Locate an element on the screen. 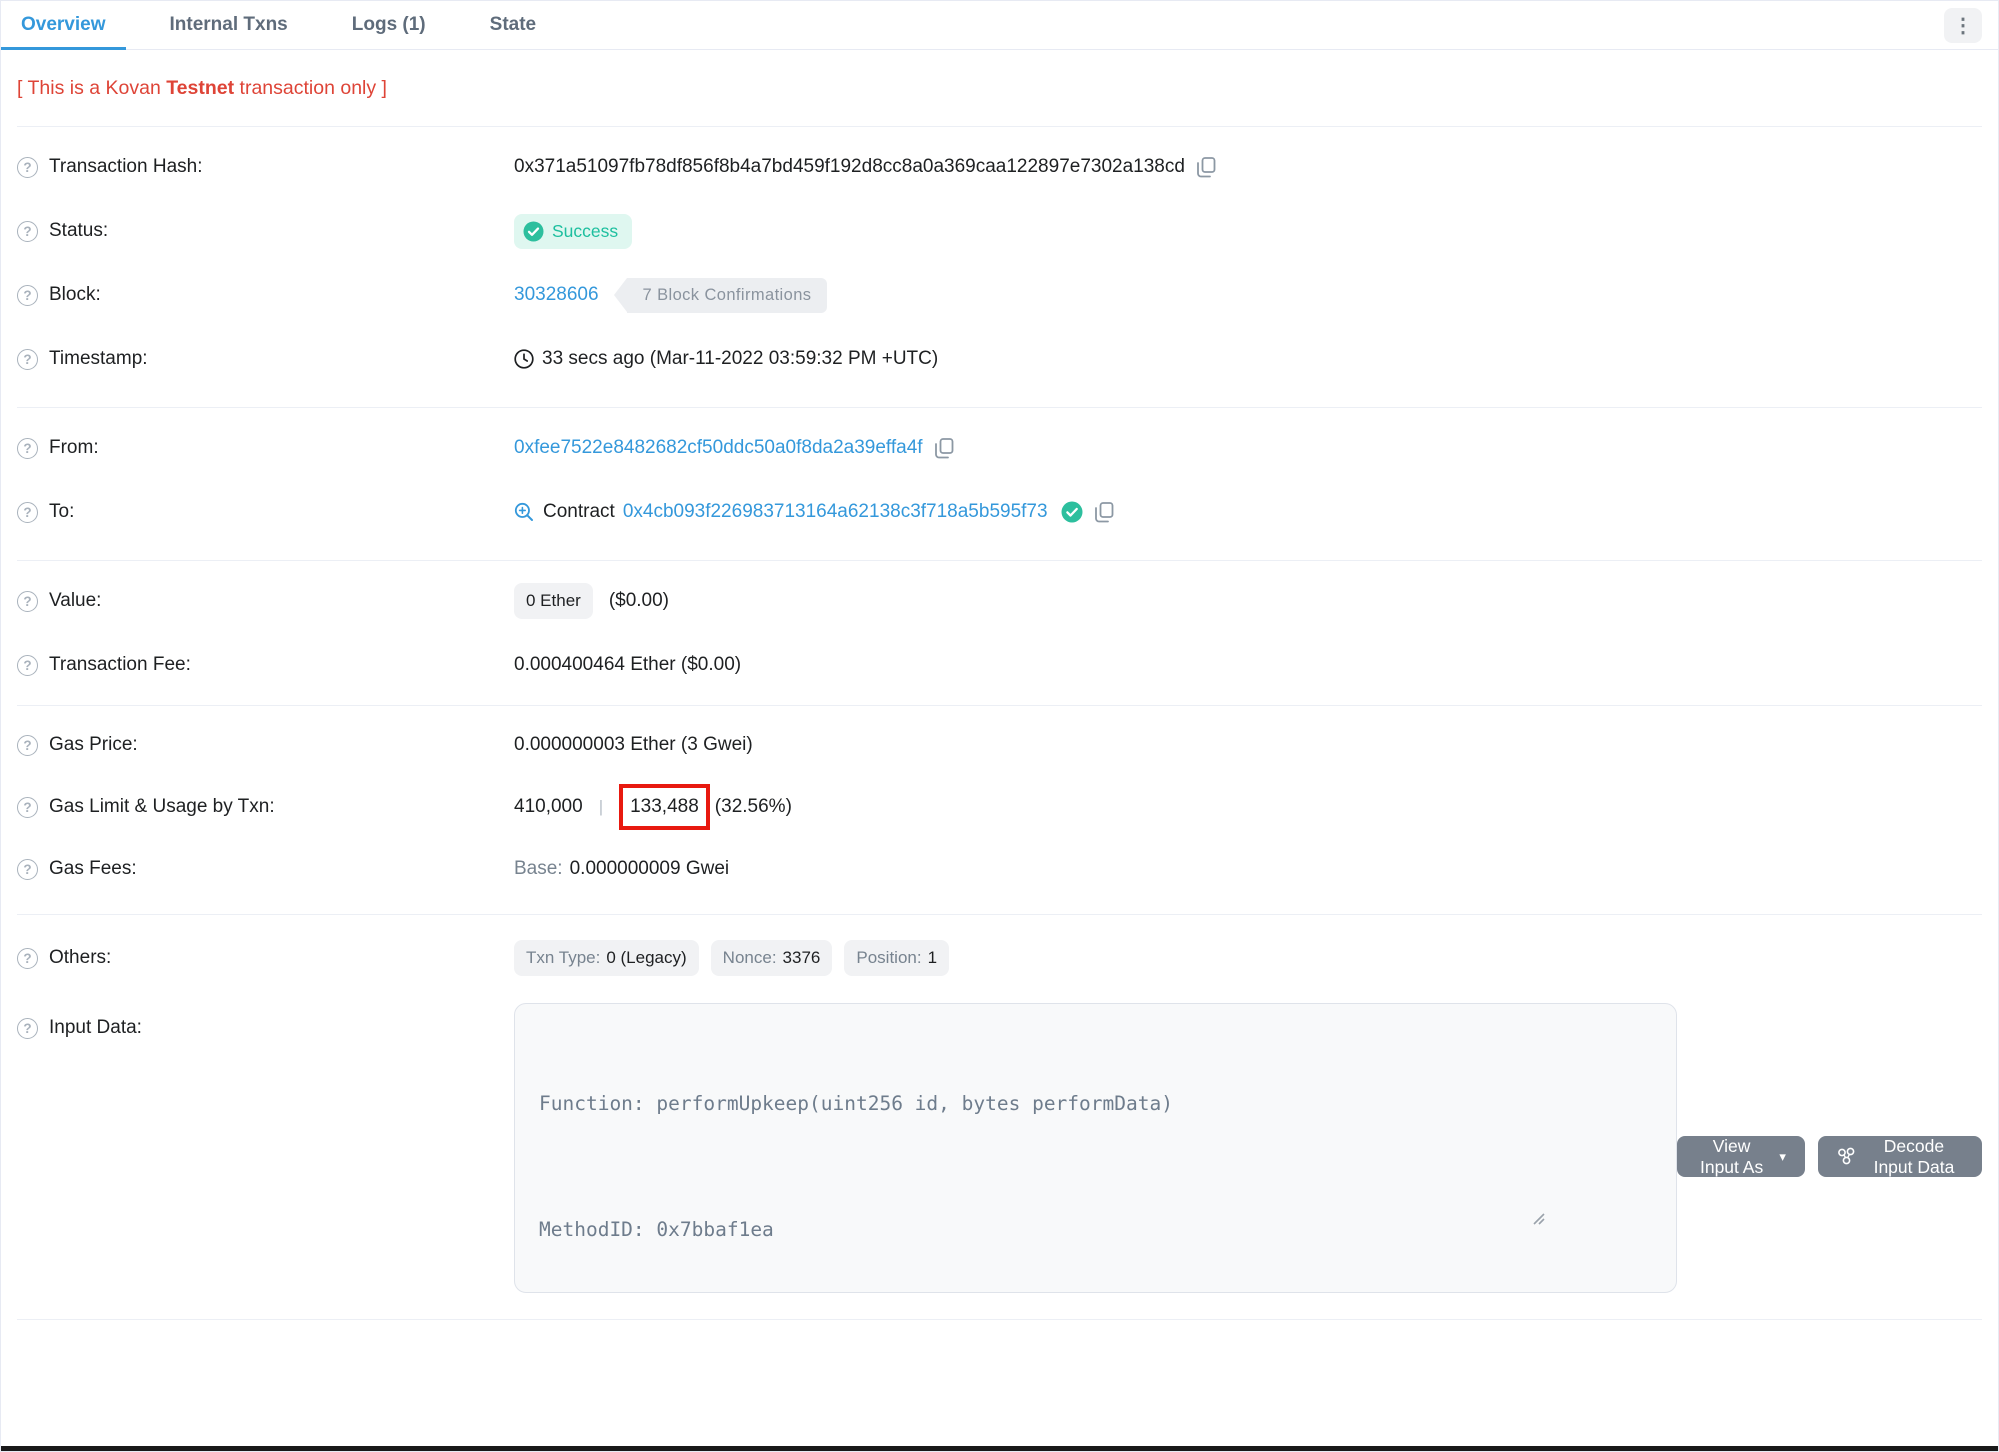  tab-bar: Overview Internal Txns Logs (1) State ⋮ is located at coordinates (999, 25).